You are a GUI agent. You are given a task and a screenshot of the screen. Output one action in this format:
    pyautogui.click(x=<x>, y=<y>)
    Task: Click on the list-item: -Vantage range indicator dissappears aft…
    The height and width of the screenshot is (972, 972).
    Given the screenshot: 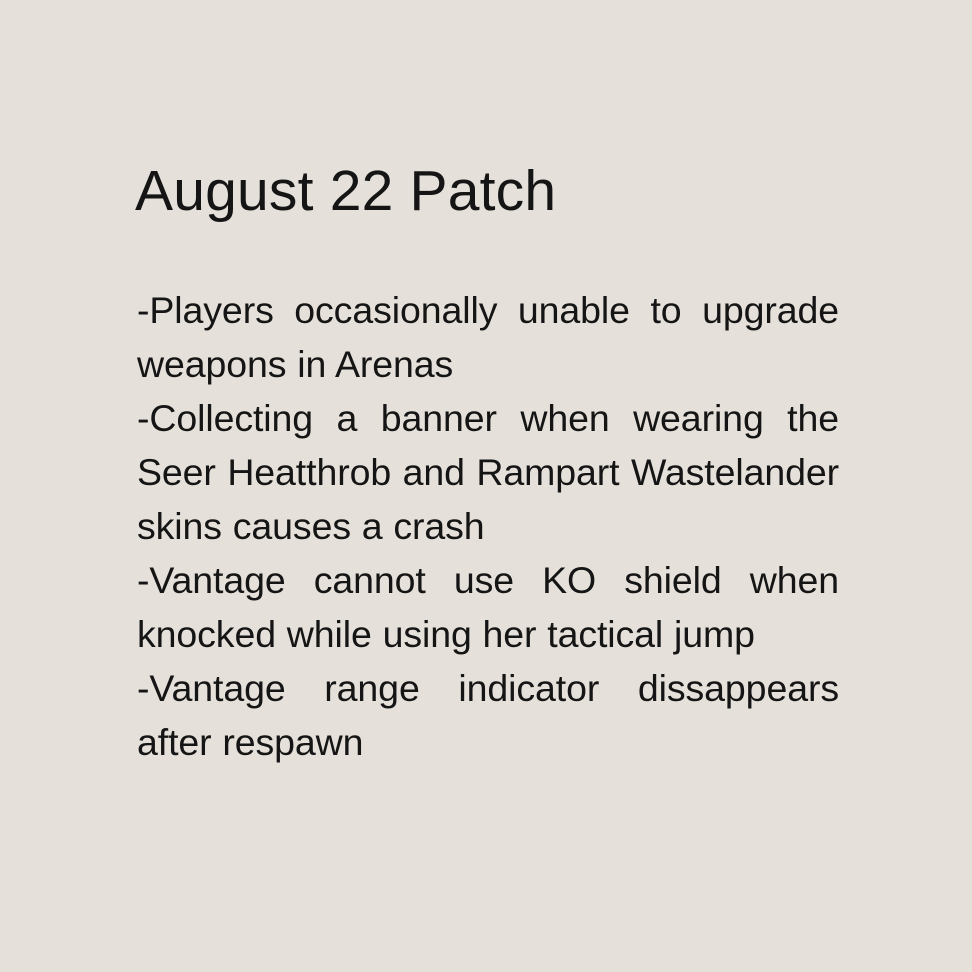 What is the action you would take?
    pyautogui.click(x=488, y=715)
    